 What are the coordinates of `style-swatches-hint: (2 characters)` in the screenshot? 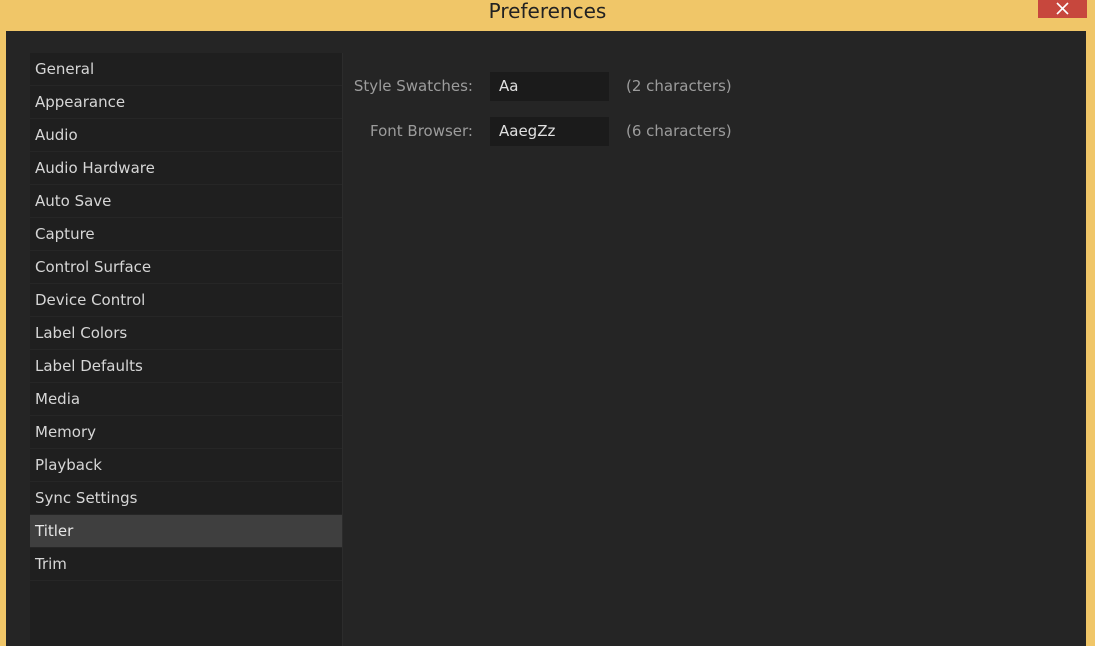 It's located at (679, 86).